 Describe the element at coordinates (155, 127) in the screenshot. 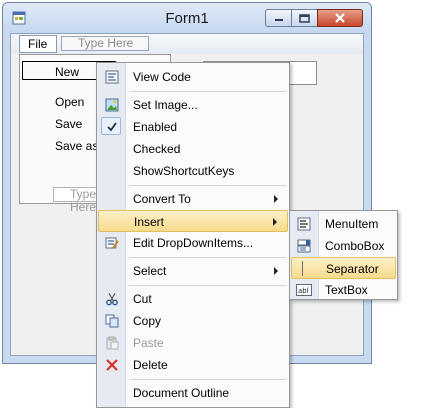

I see `menu-item-label: Enabled` at that location.